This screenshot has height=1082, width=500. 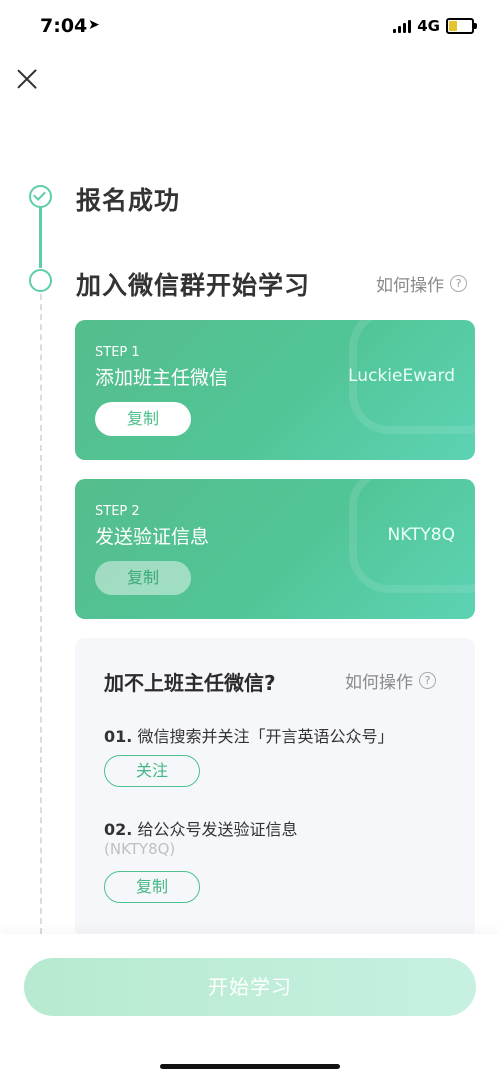 I want to click on step-title: 添加班主任微信, so click(x=162, y=378).